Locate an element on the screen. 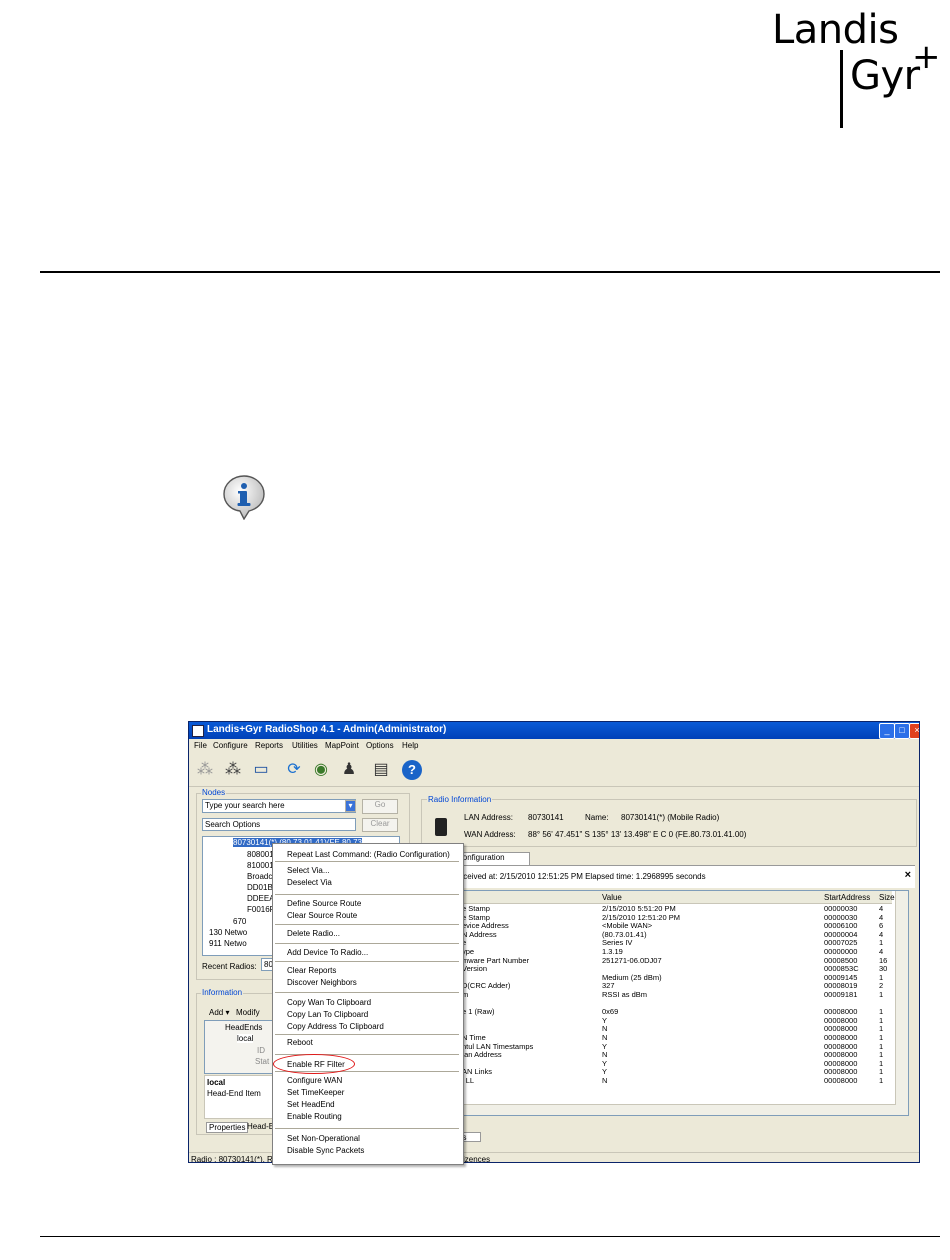  table-cell: N Time is located at coordinates (474, 1038).